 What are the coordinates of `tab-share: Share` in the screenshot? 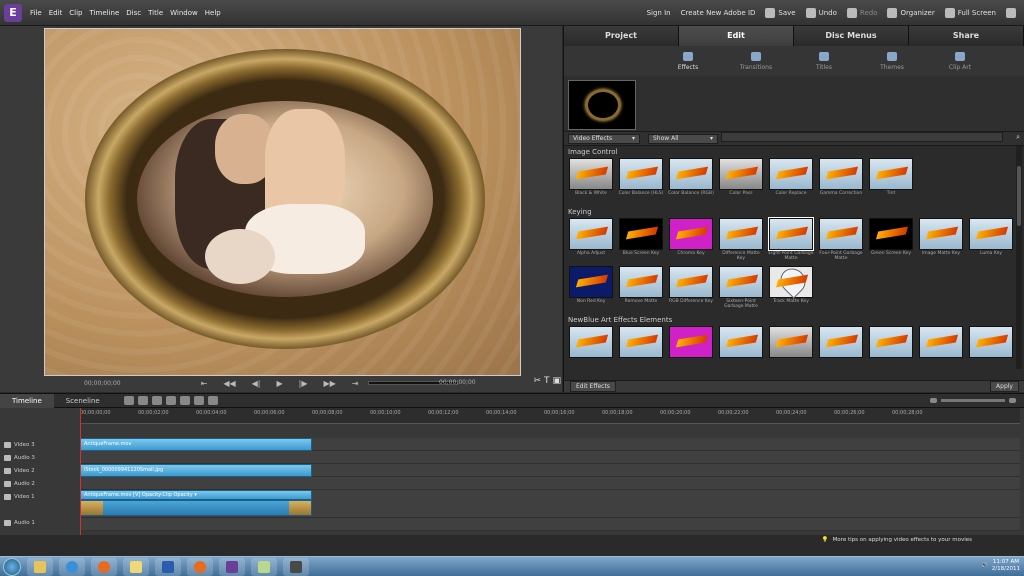 It's located at (966, 36).